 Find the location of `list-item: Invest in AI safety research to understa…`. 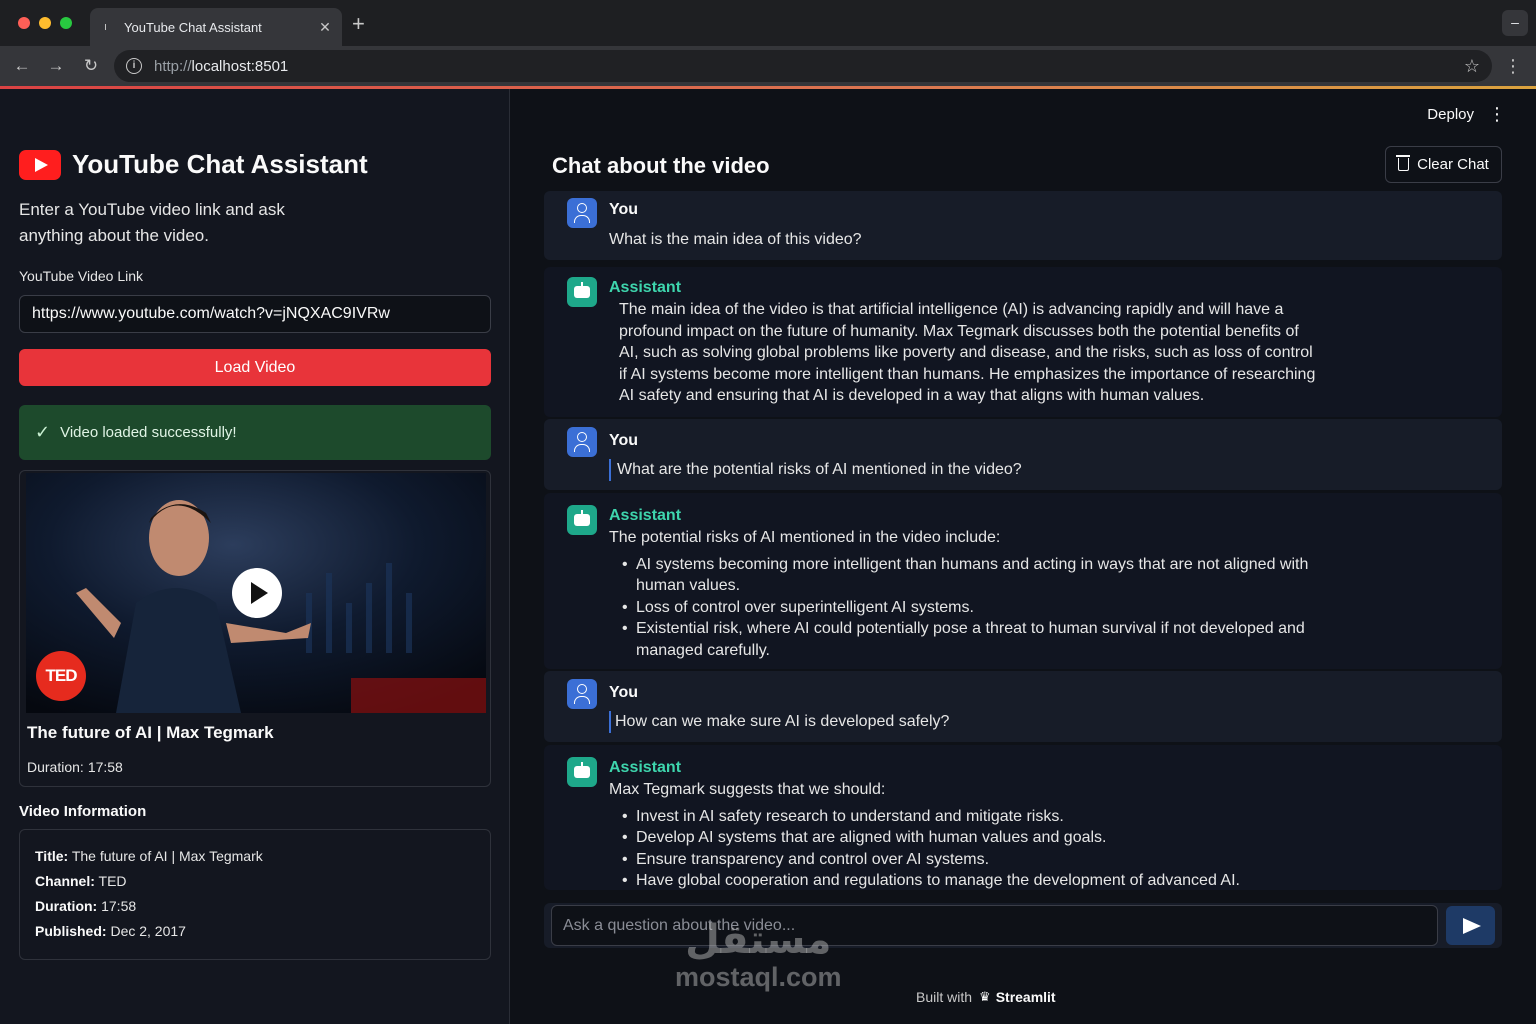

list-item: Invest in AI safety research to understa… is located at coordinates (959, 817).